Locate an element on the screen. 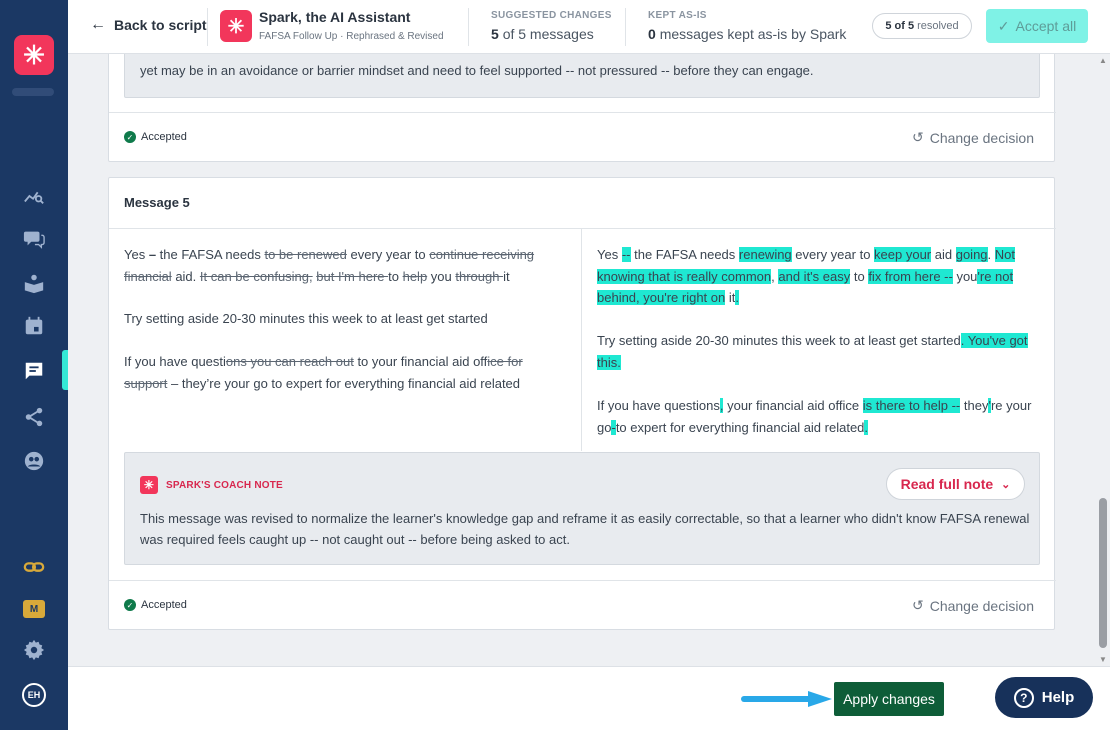 The height and width of the screenshot is (730, 1110). text-segment: If you have questi is located at coordinates (175, 361).